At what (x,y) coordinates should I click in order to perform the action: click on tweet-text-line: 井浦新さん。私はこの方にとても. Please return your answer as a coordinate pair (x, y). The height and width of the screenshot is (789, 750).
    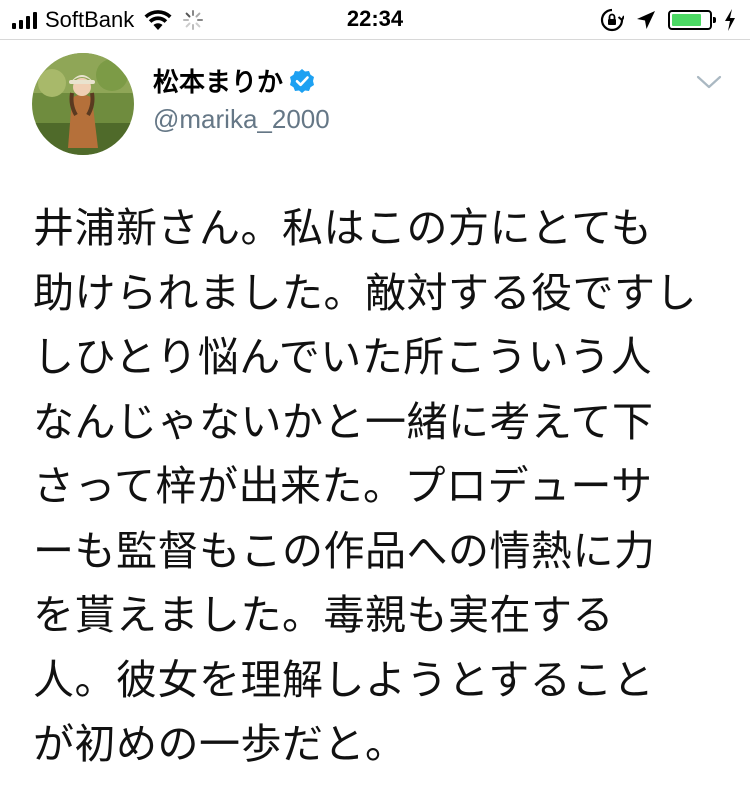
    Looking at the image, I should click on (343, 228).